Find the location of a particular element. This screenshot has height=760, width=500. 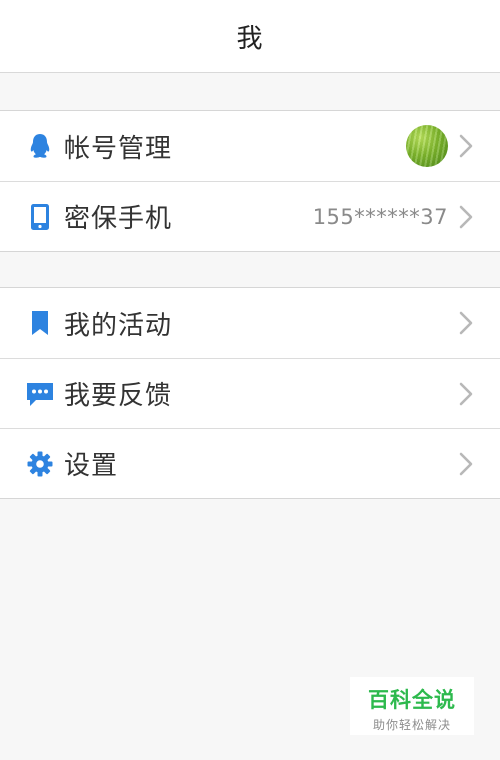

bookmark-icon is located at coordinates (40, 323).